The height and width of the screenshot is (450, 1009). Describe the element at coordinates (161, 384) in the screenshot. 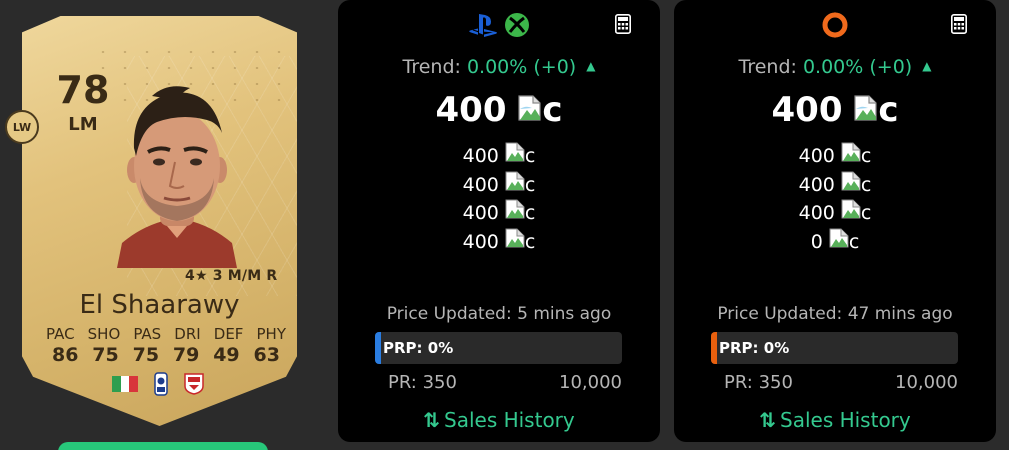

I see `league-icon` at that location.